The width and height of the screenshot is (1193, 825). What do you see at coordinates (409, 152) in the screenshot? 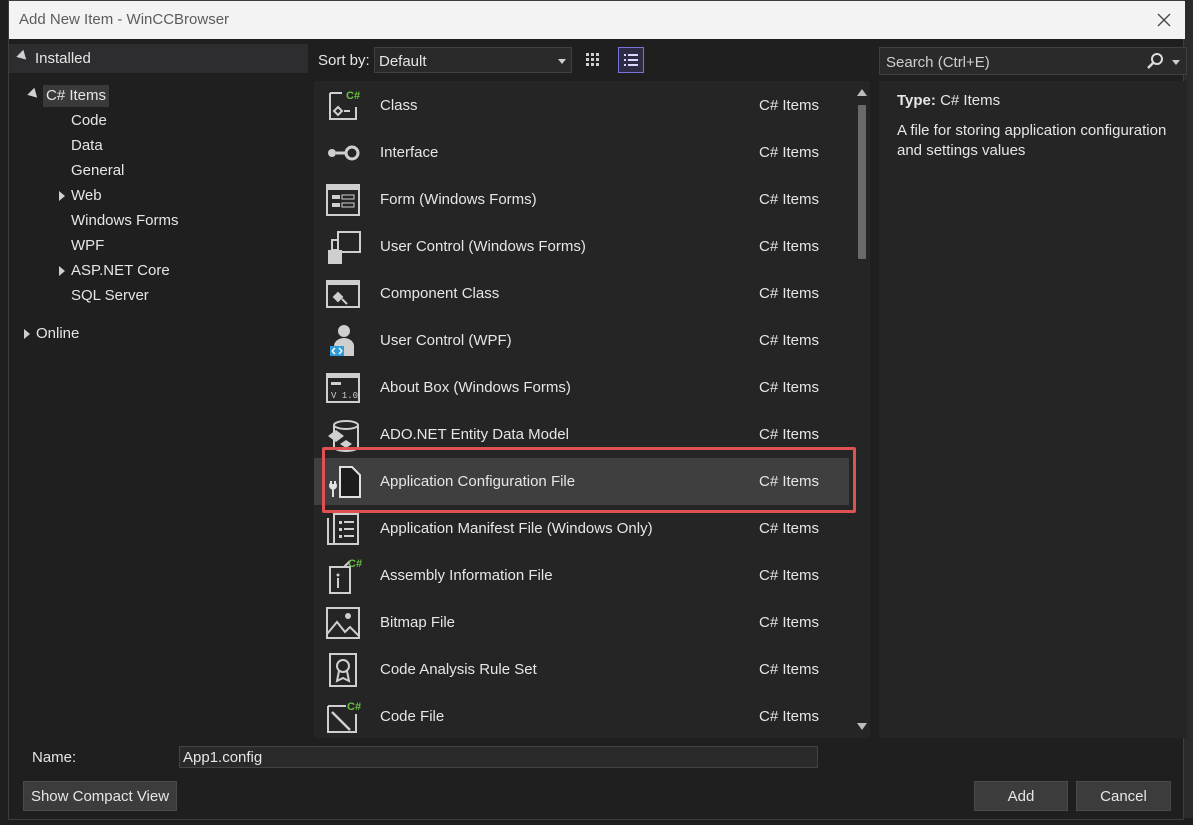
I see `item-name: Interface` at bounding box center [409, 152].